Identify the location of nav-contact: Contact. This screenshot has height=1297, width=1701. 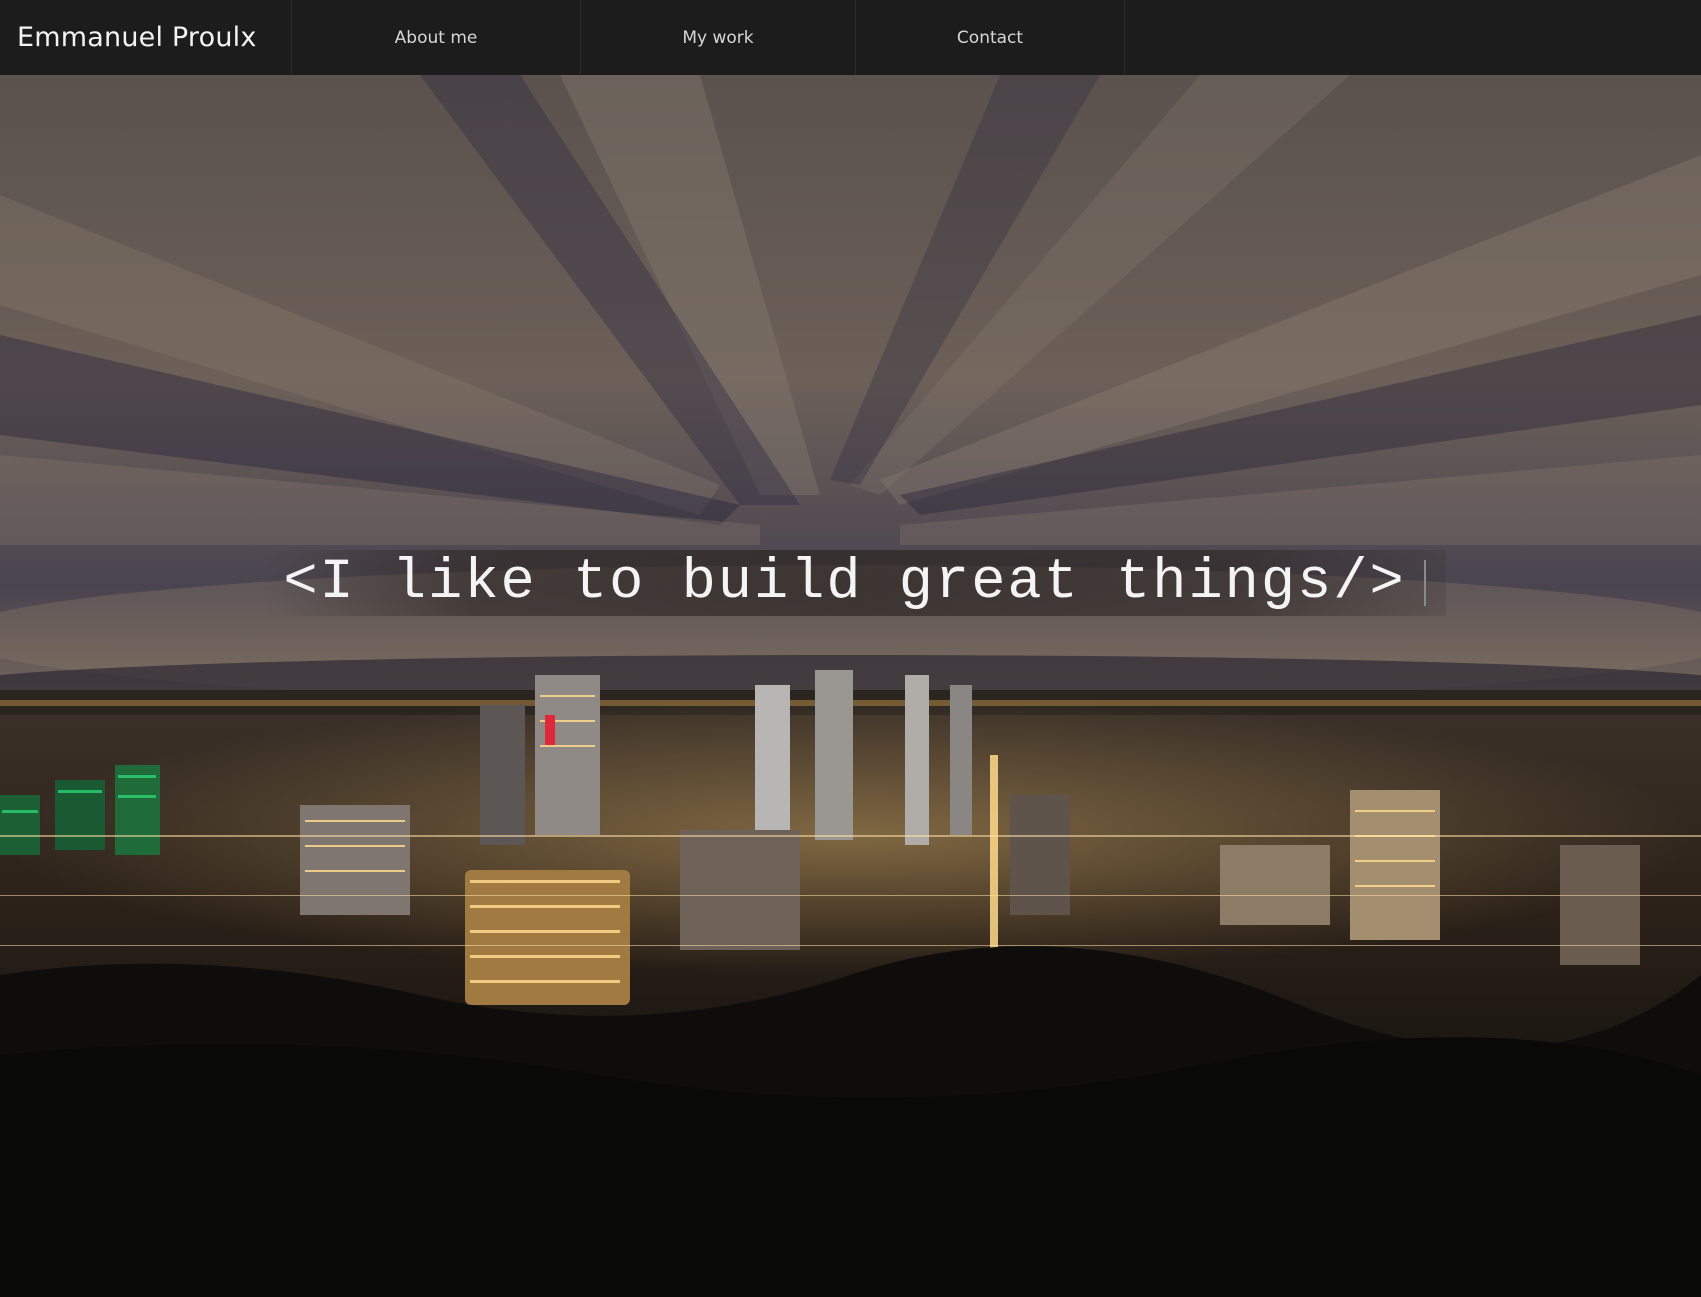
(990, 37).